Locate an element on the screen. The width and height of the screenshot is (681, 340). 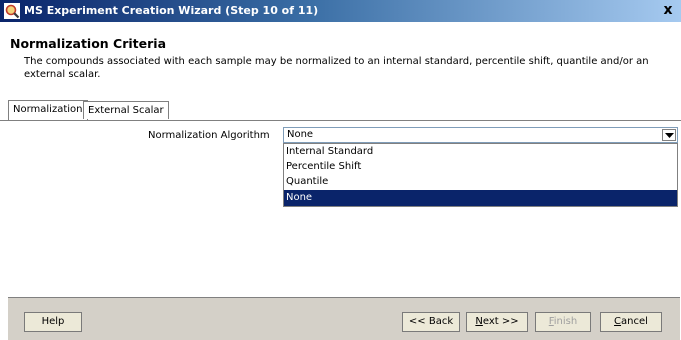
tab-strip: Normalization External Scalar is located at coordinates (340, 110).